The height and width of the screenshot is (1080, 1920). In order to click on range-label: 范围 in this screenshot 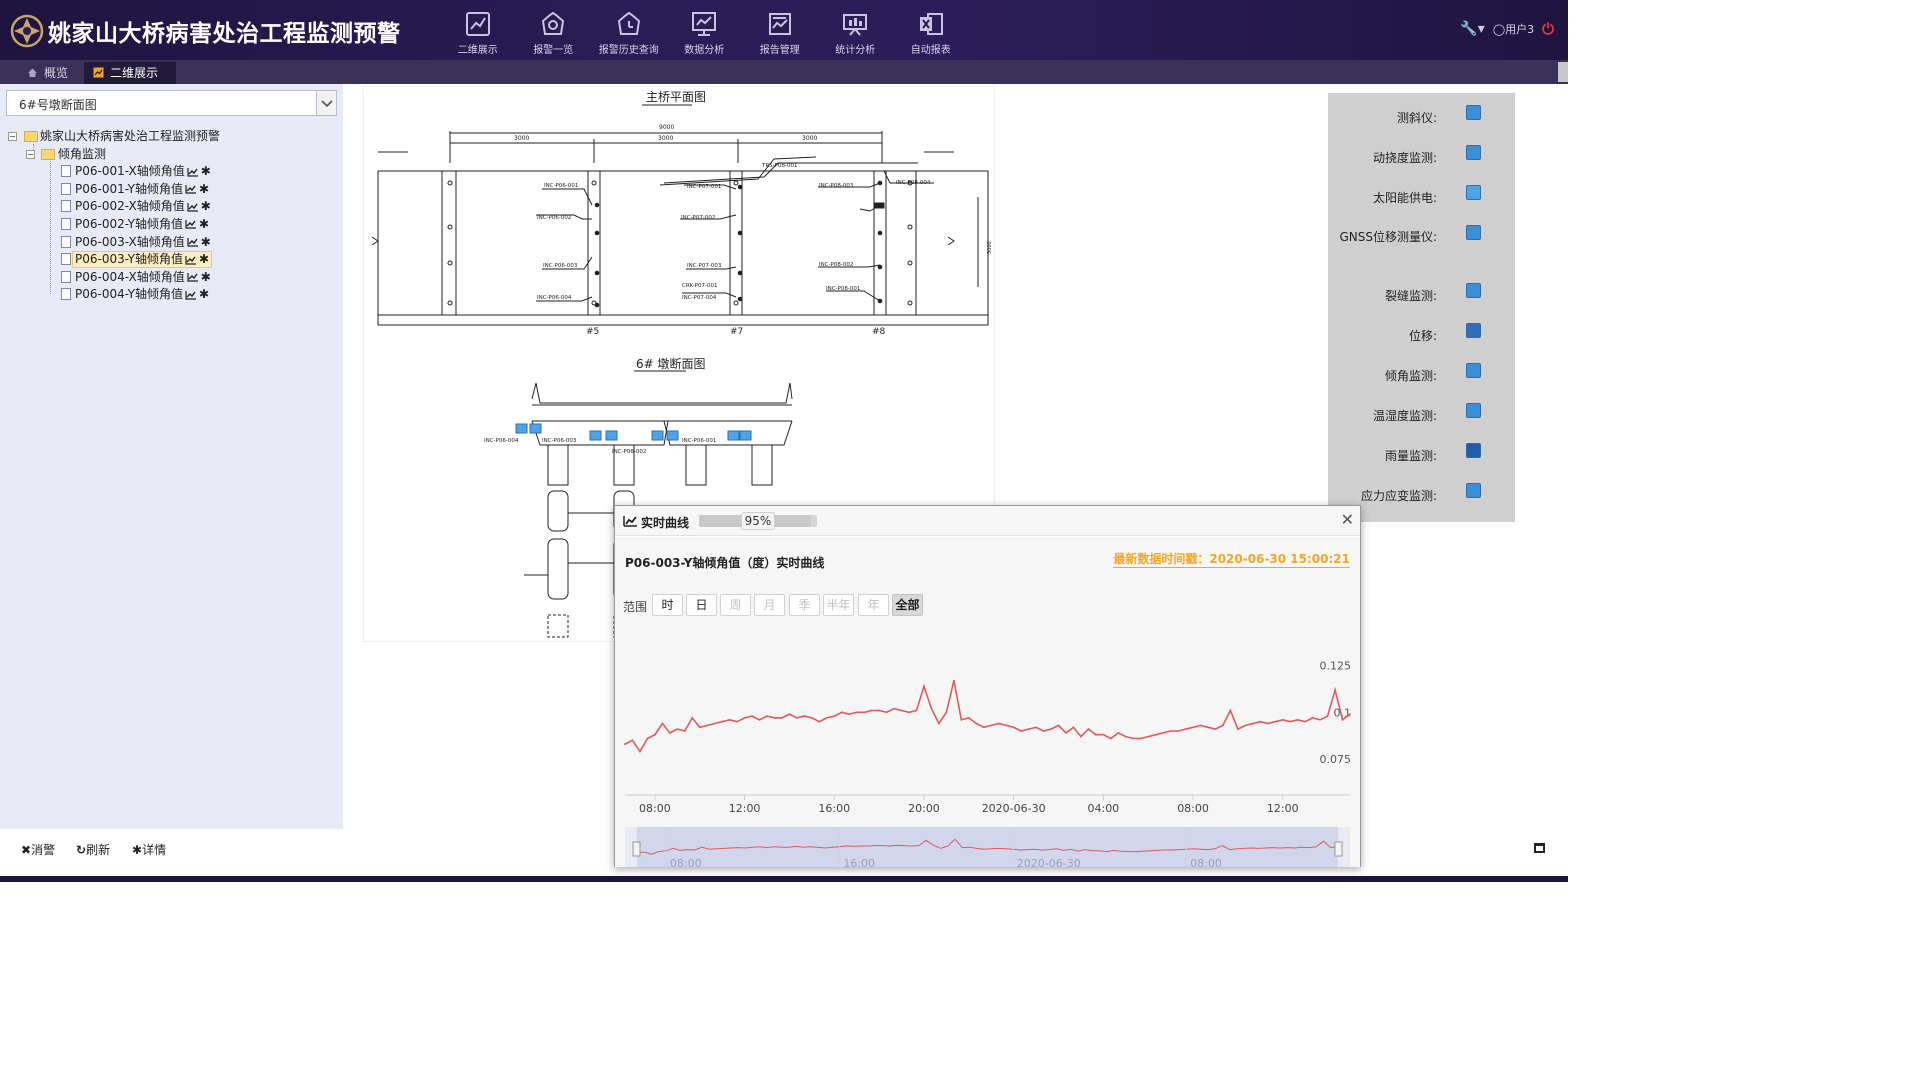, I will do `click(635, 607)`.